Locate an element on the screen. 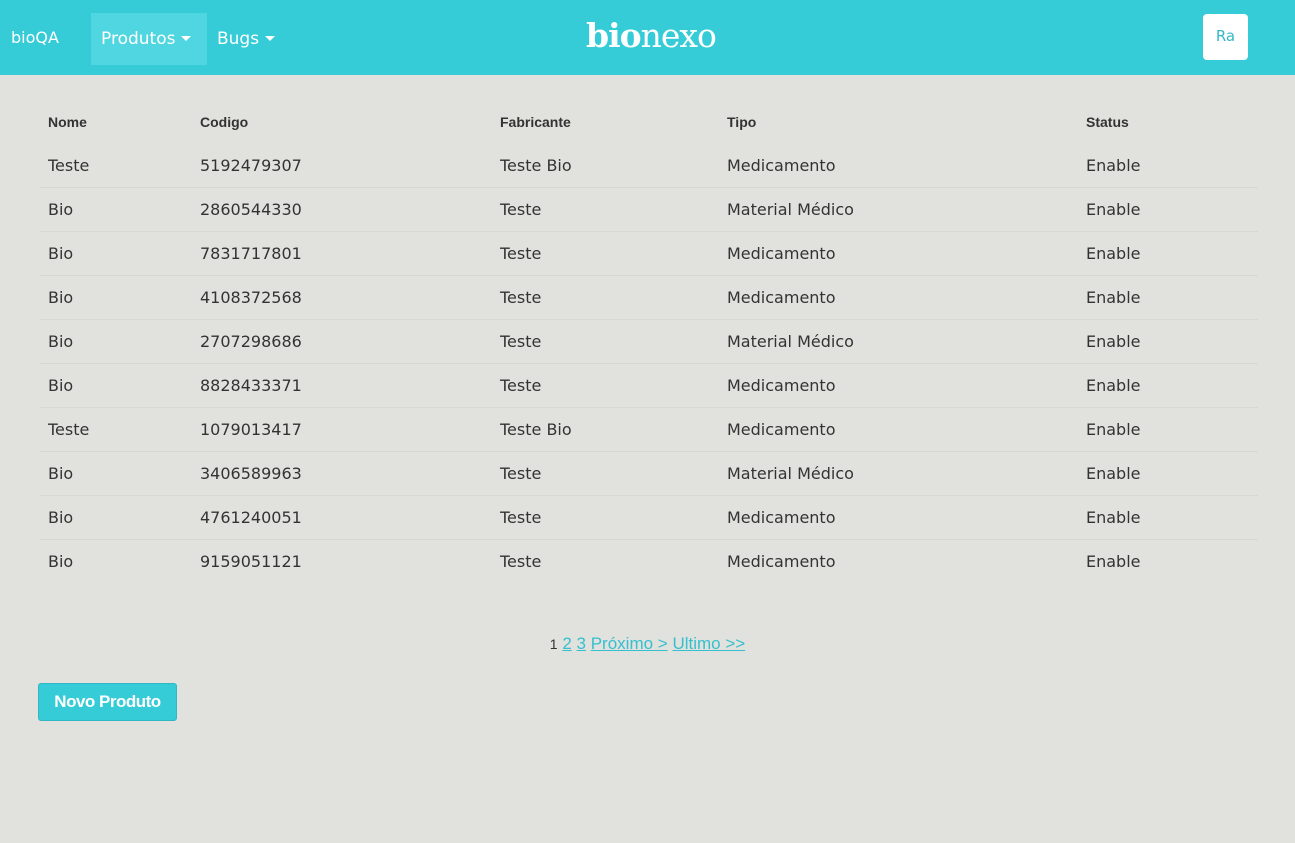 Image resolution: width=1295 pixels, height=843 pixels. cell-codigo: 5192479307 is located at coordinates (251, 165).